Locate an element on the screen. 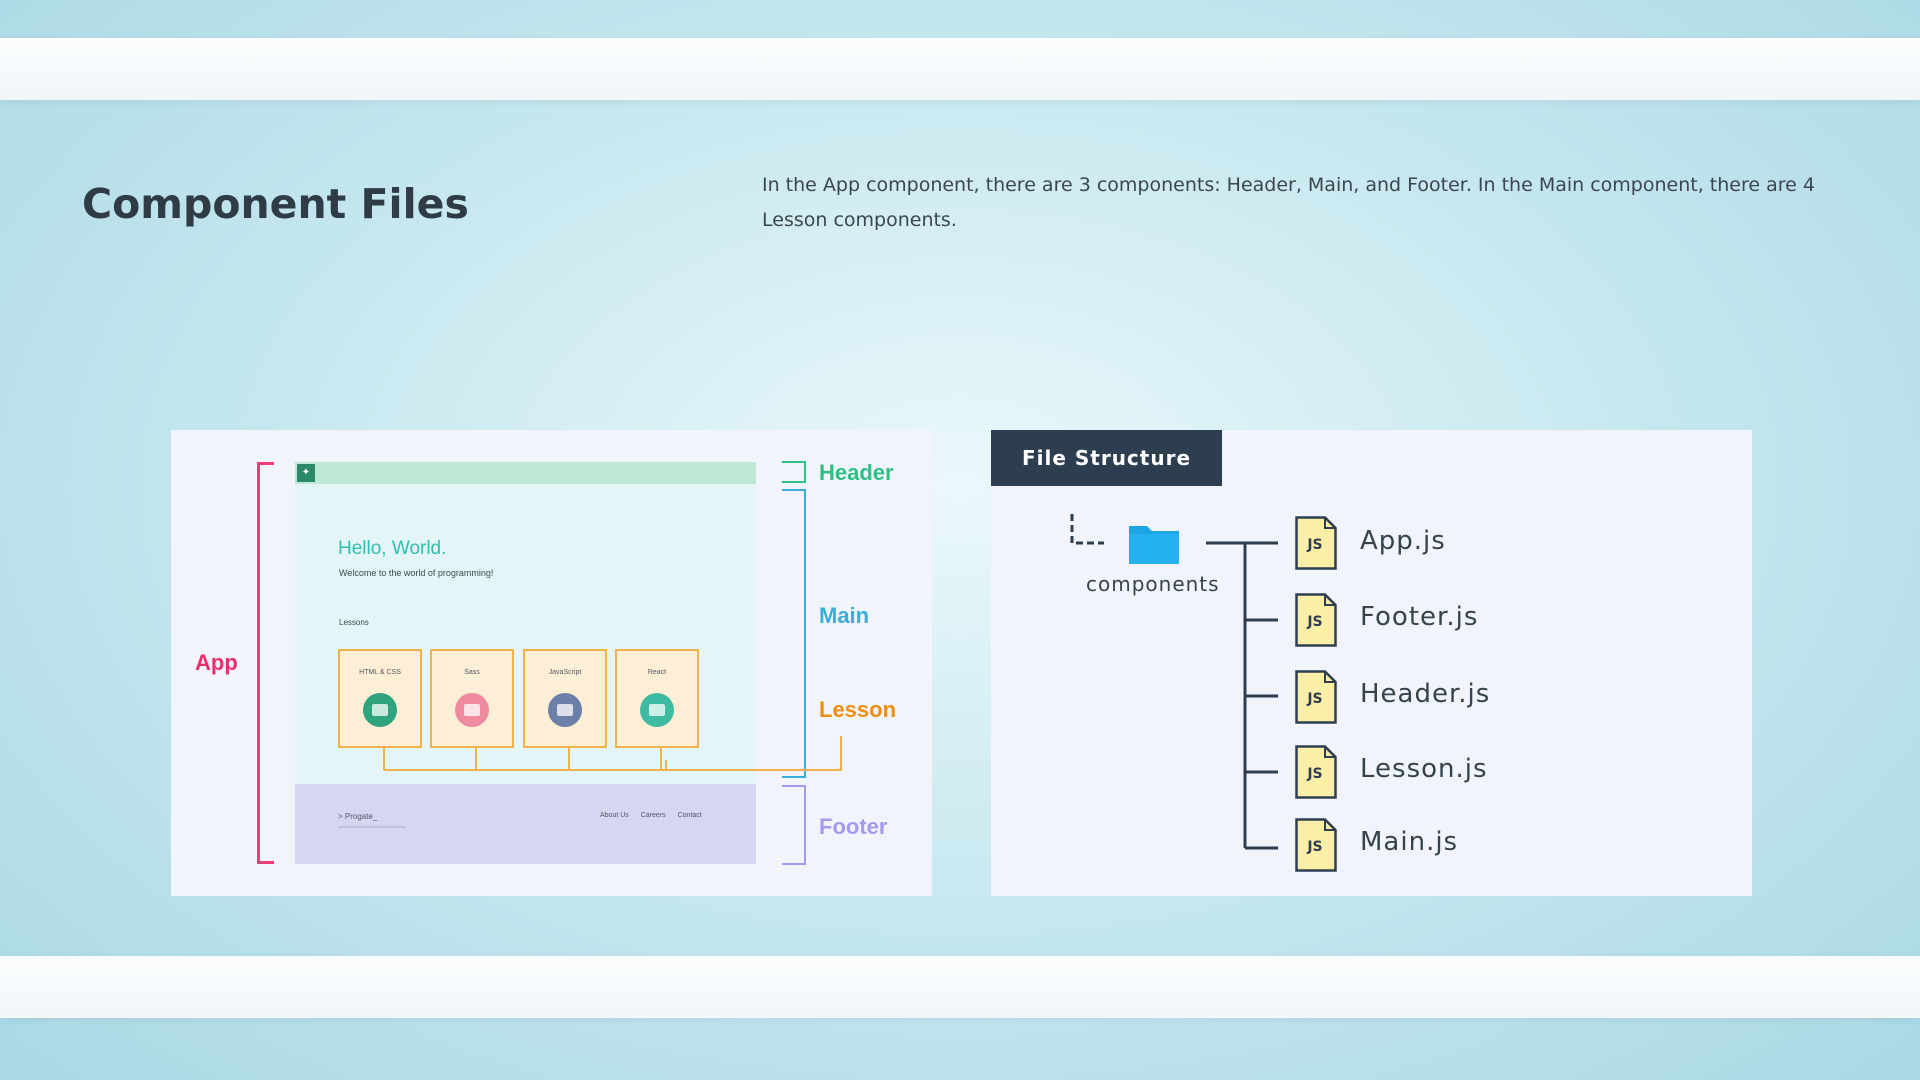  header-label: Header is located at coordinates (856, 472).